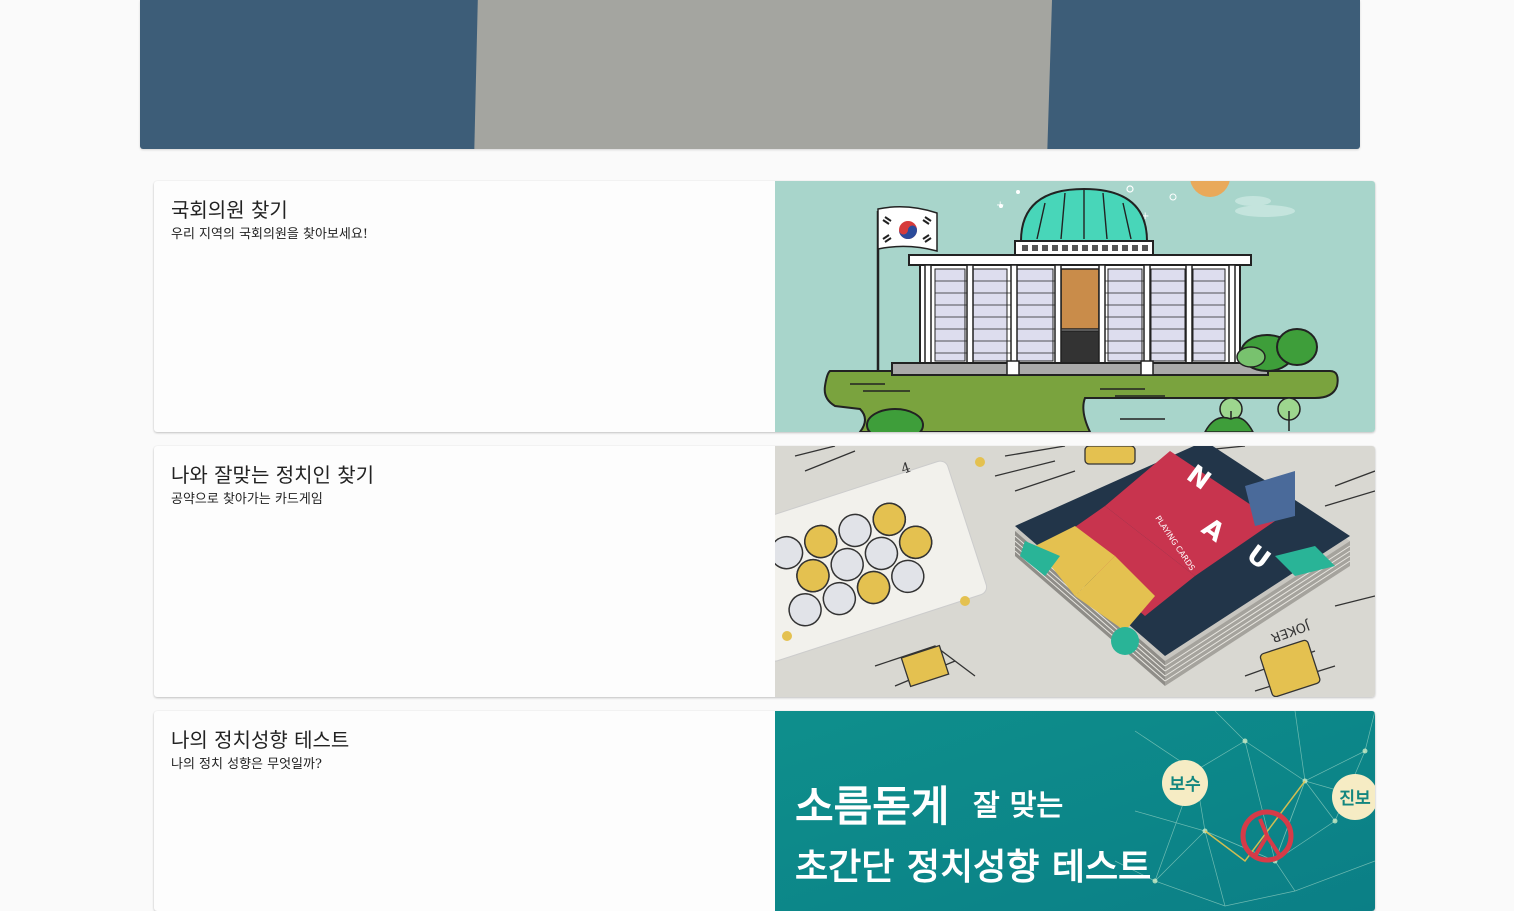 This screenshot has height=911, width=1514. I want to click on badge-right-label: 진보, so click(1355, 799).